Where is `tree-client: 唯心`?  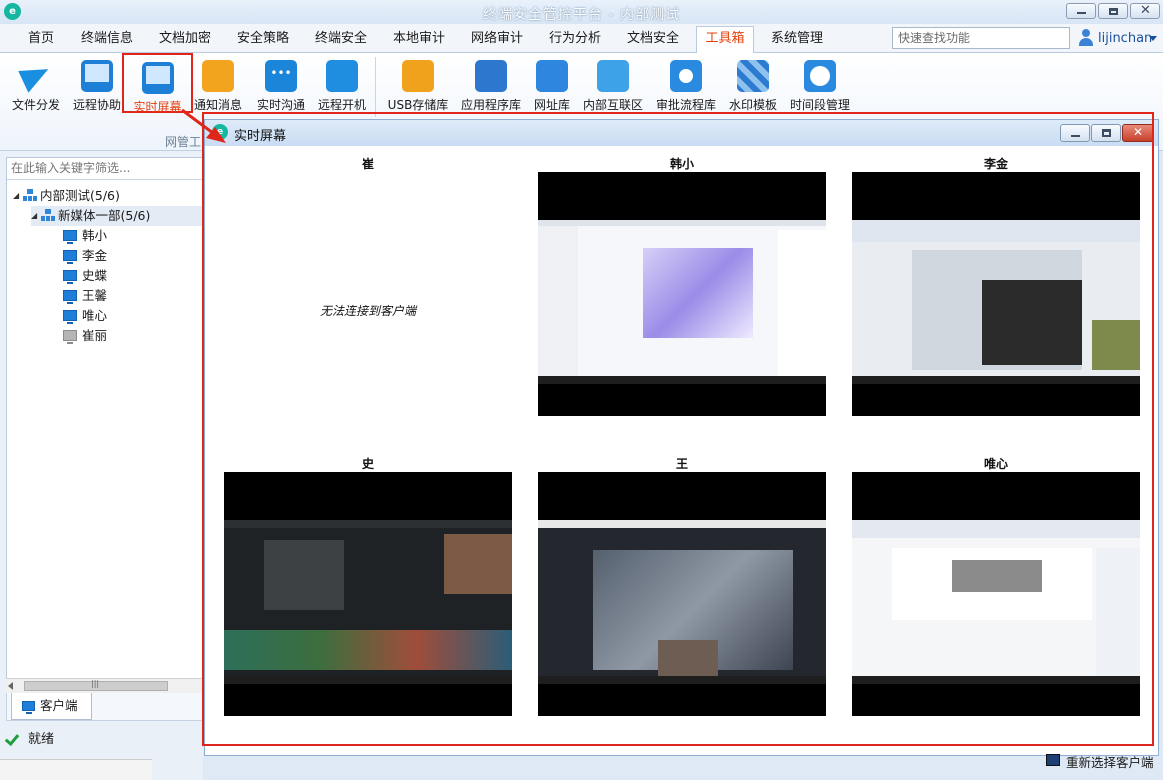
tree-client: 唯心 is located at coordinates (85, 316).